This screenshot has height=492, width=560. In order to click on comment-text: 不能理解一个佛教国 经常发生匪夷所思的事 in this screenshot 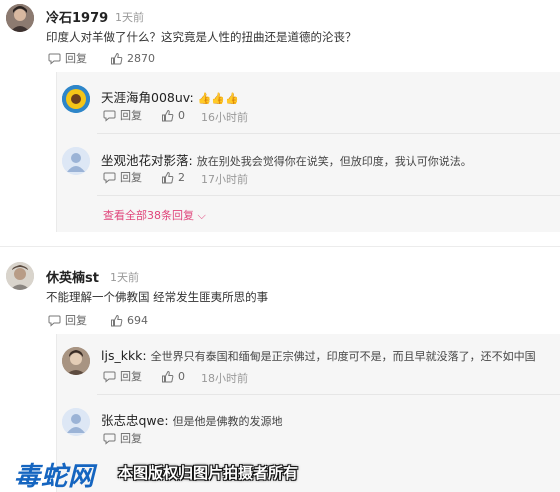, I will do `click(157, 297)`.